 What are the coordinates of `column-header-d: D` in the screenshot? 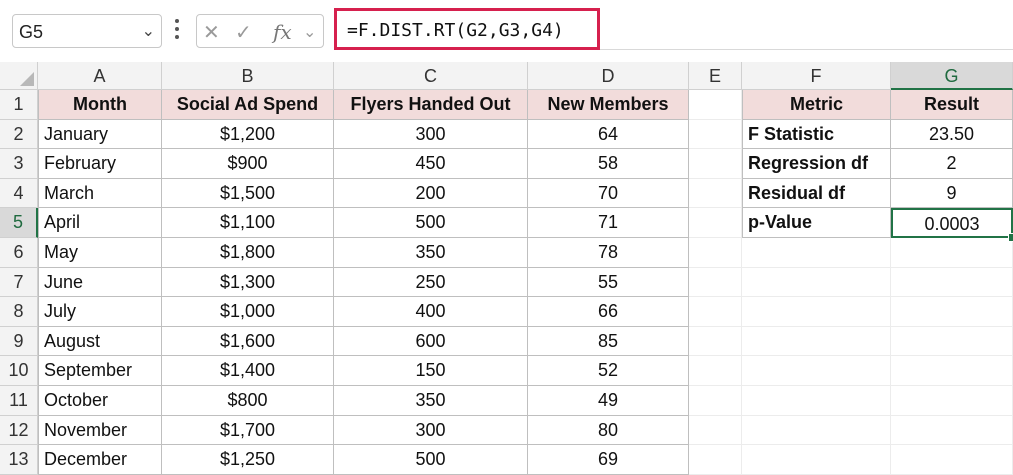 It's located at (608, 76).